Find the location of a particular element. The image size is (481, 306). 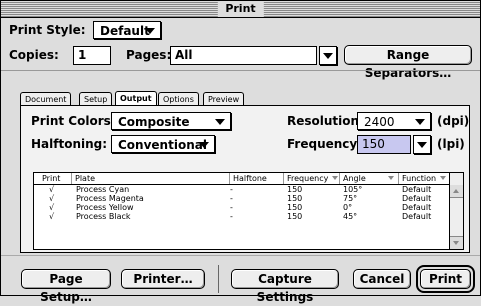

tab-preview: Preview is located at coordinates (224, 98).